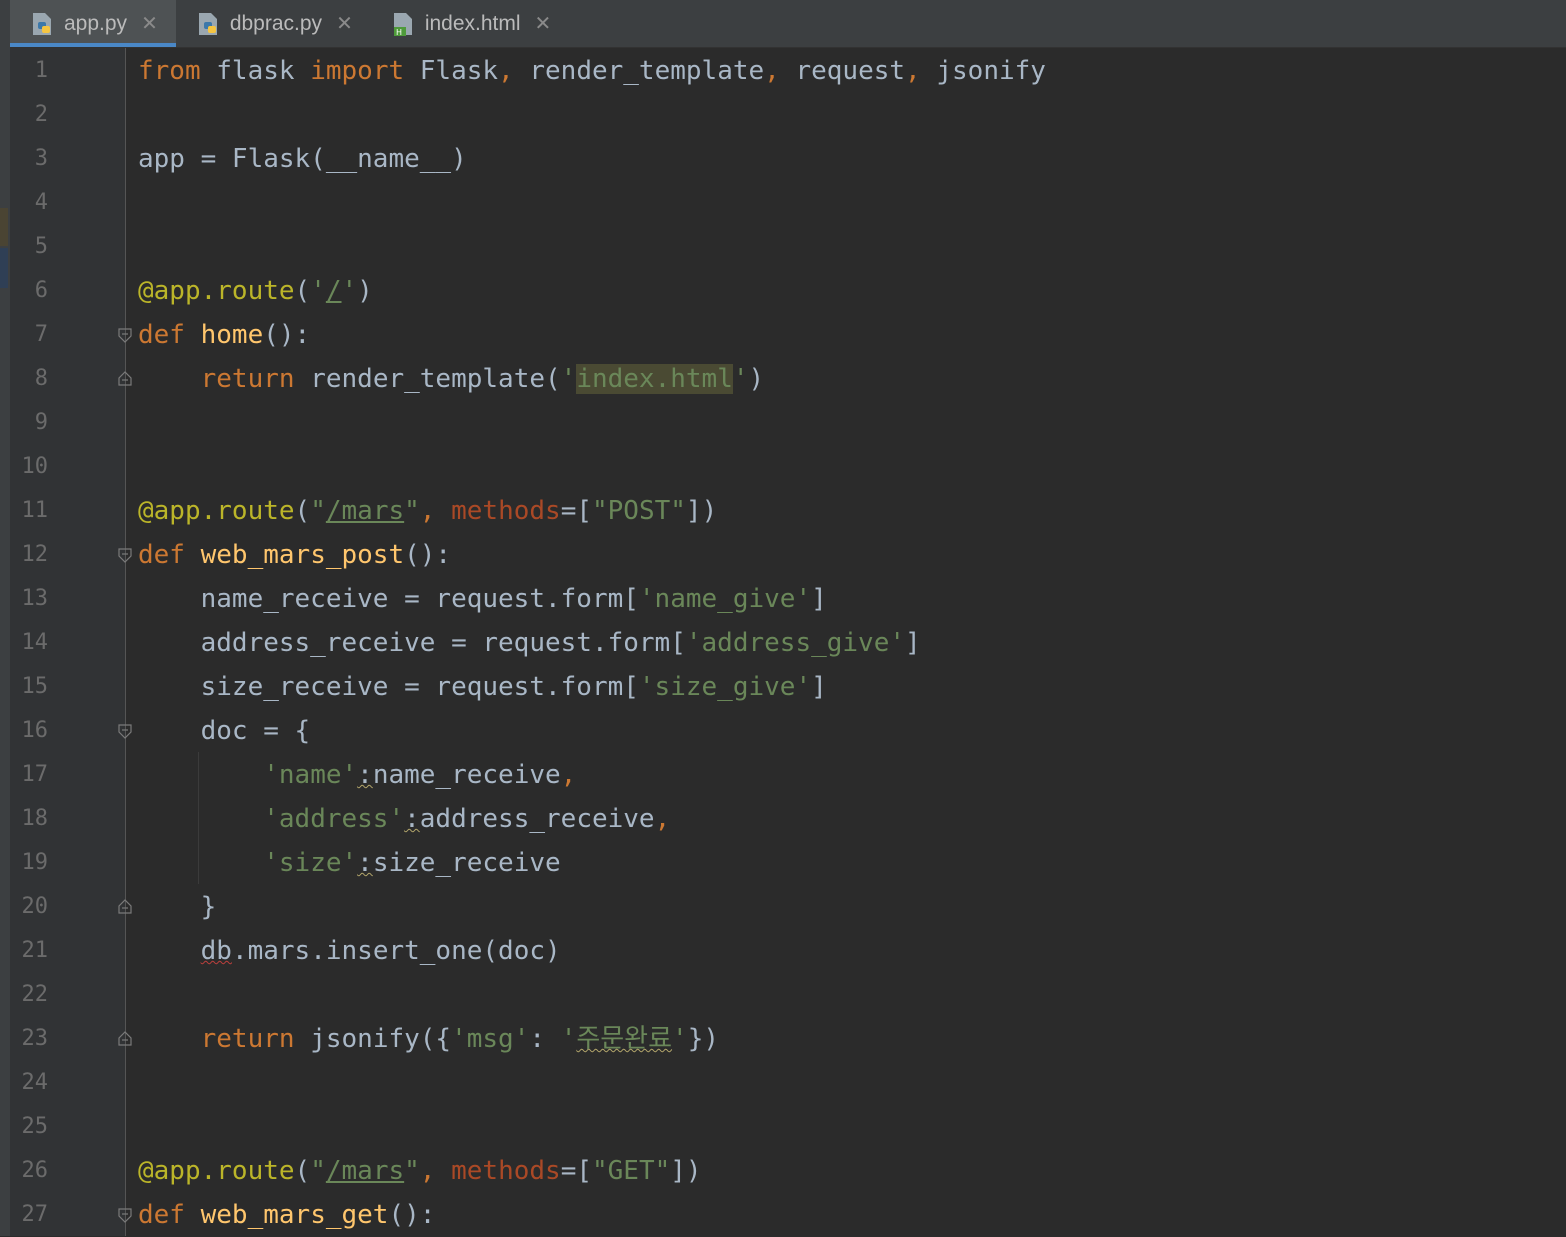  Describe the element at coordinates (35, 906) in the screenshot. I see `line-number: 20` at that location.